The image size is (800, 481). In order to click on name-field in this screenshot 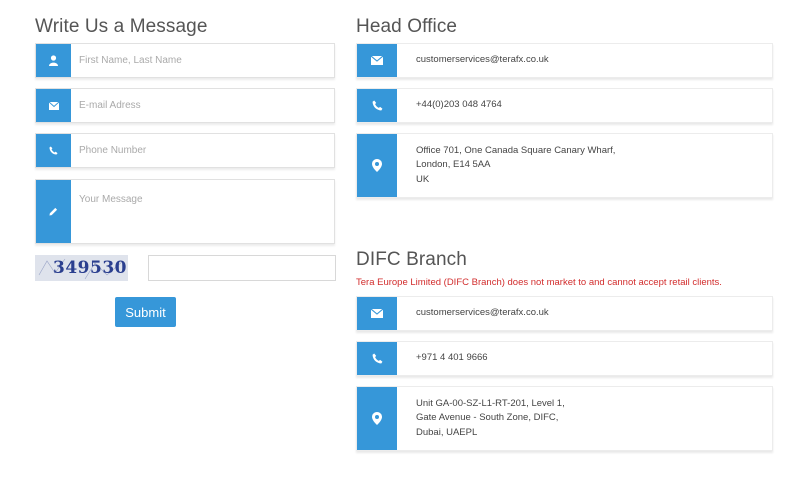, I will do `click(185, 60)`.